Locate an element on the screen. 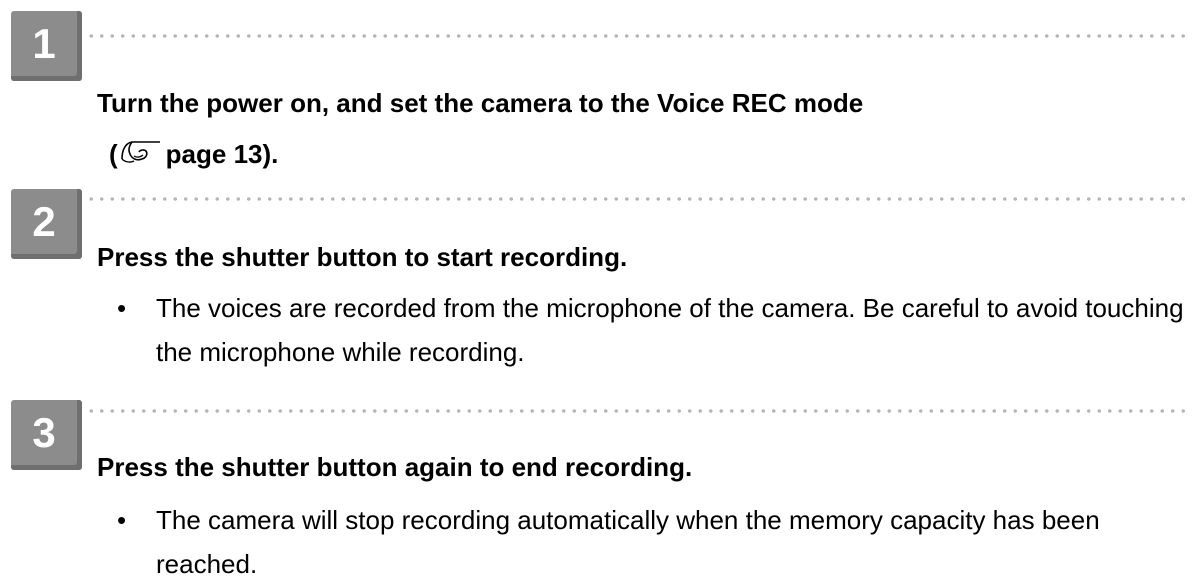 The height and width of the screenshot is (586, 1192). page-reference-open-paren: ( is located at coordinates (113, 154).